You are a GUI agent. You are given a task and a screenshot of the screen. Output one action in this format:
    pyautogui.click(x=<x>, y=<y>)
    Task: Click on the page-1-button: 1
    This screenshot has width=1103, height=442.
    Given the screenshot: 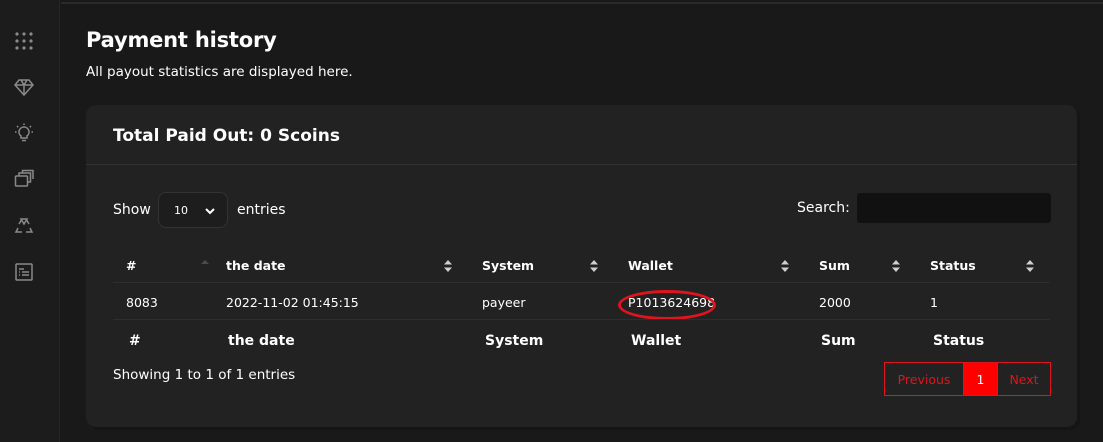 What is the action you would take?
    pyautogui.click(x=980, y=379)
    